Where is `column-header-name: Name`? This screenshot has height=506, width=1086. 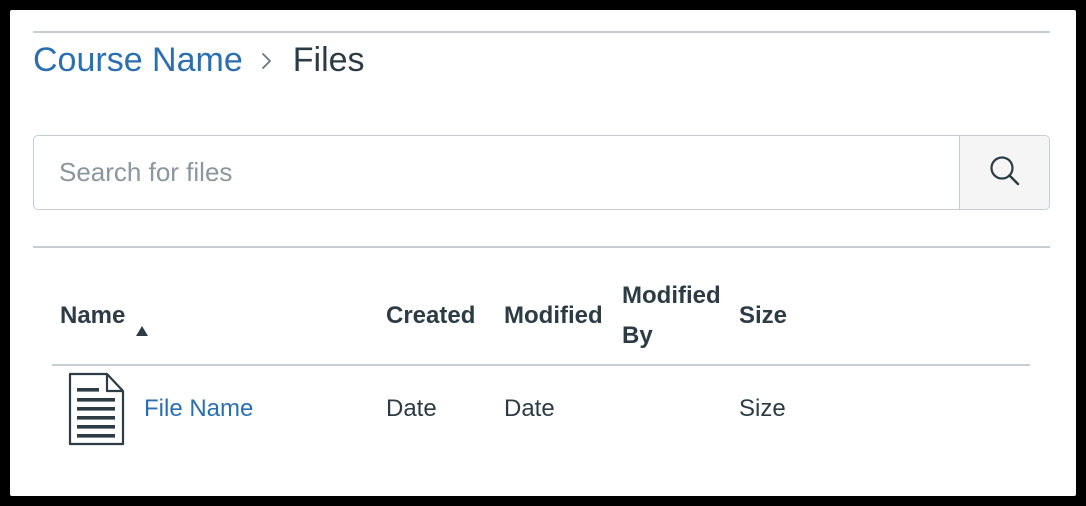
column-header-name: Name is located at coordinates (104, 316).